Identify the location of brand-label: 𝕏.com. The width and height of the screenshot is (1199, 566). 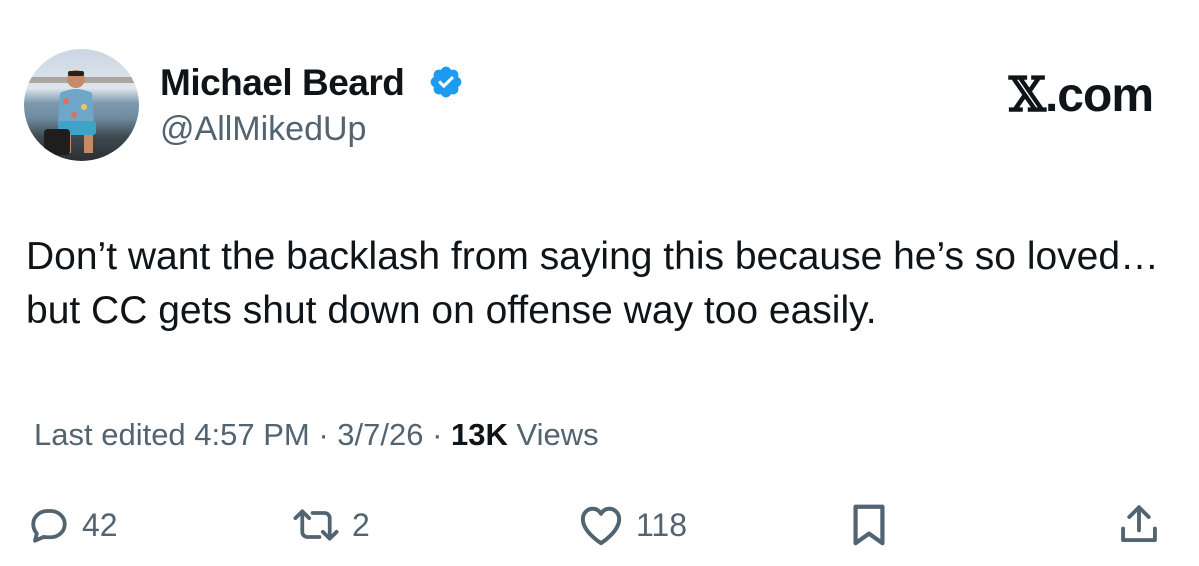
(1081, 95).